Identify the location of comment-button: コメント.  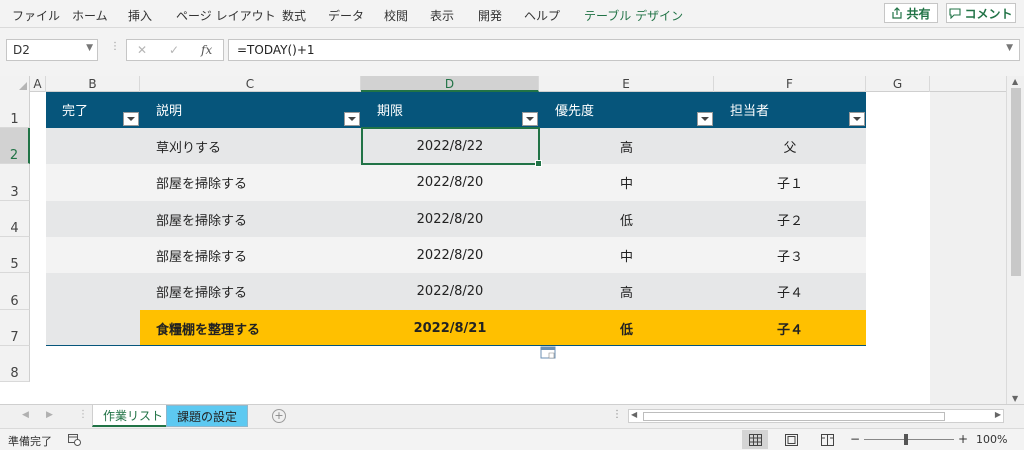
(981, 13).